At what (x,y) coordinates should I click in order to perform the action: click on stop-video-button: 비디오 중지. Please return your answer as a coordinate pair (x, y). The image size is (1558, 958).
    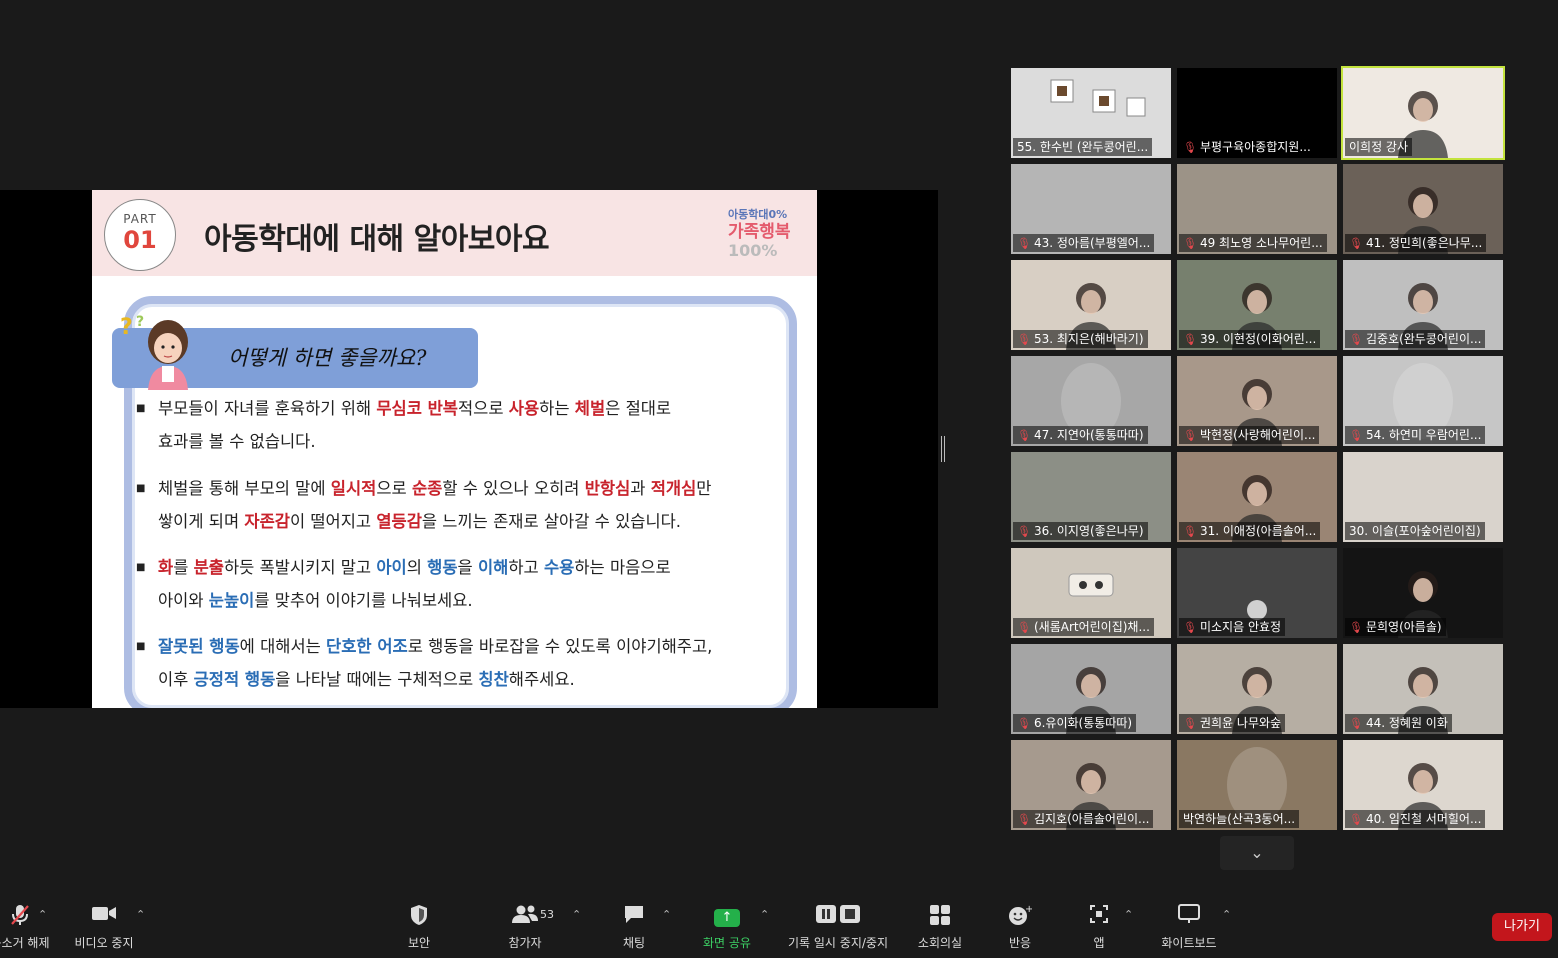
    Looking at the image, I should click on (104, 927).